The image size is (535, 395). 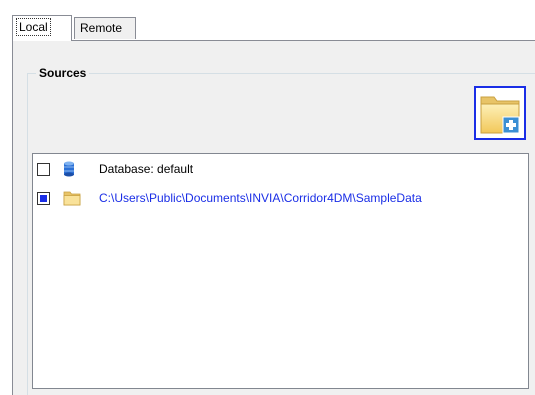 I want to click on add-folder-button, so click(x=500, y=113).